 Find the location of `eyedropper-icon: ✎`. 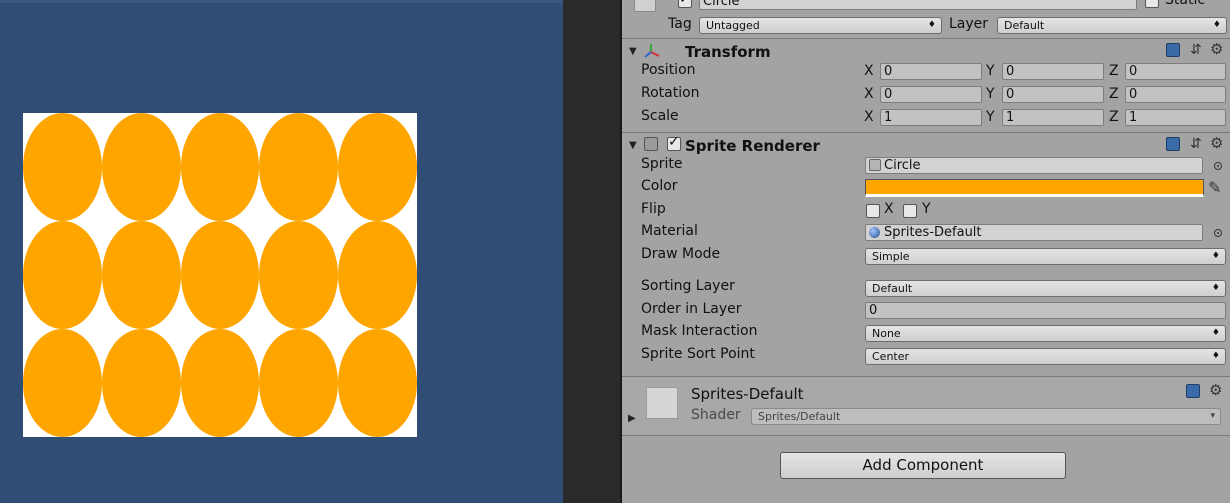

eyedropper-icon: ✎ is located at coordinates (1214, 187).